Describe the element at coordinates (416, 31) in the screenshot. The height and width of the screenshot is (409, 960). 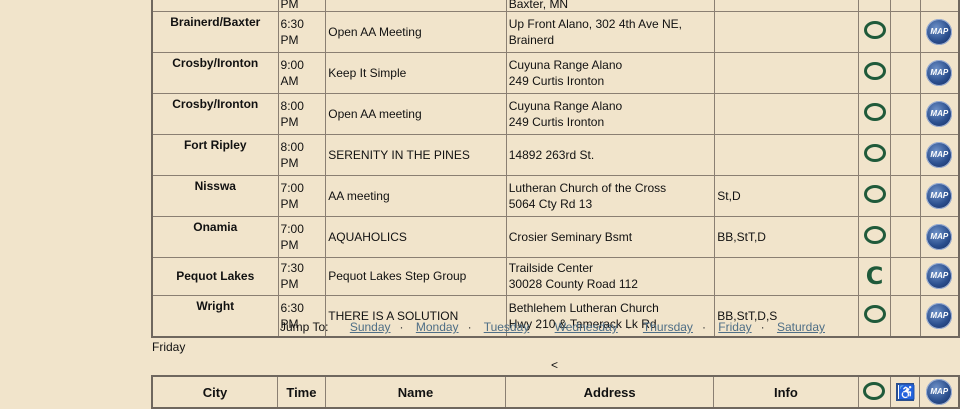
I see `name-cell: Open AA Meeting` at that location.